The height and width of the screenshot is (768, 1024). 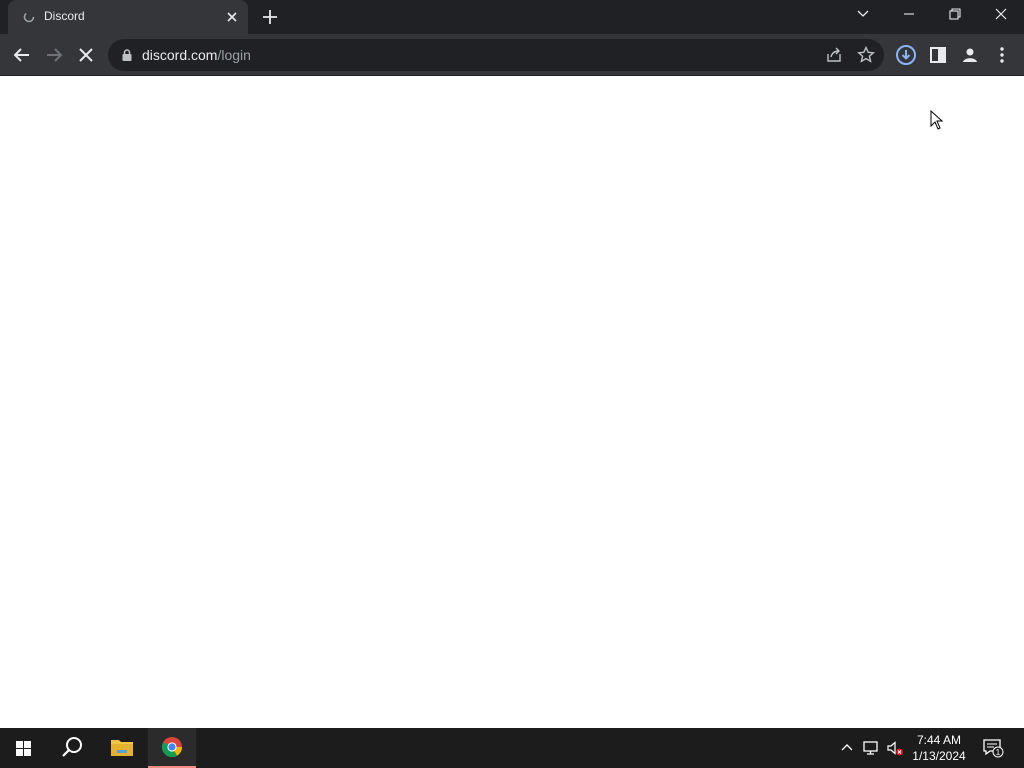 I want to click on tab-discord: Discord, so click(x=128, y=17).